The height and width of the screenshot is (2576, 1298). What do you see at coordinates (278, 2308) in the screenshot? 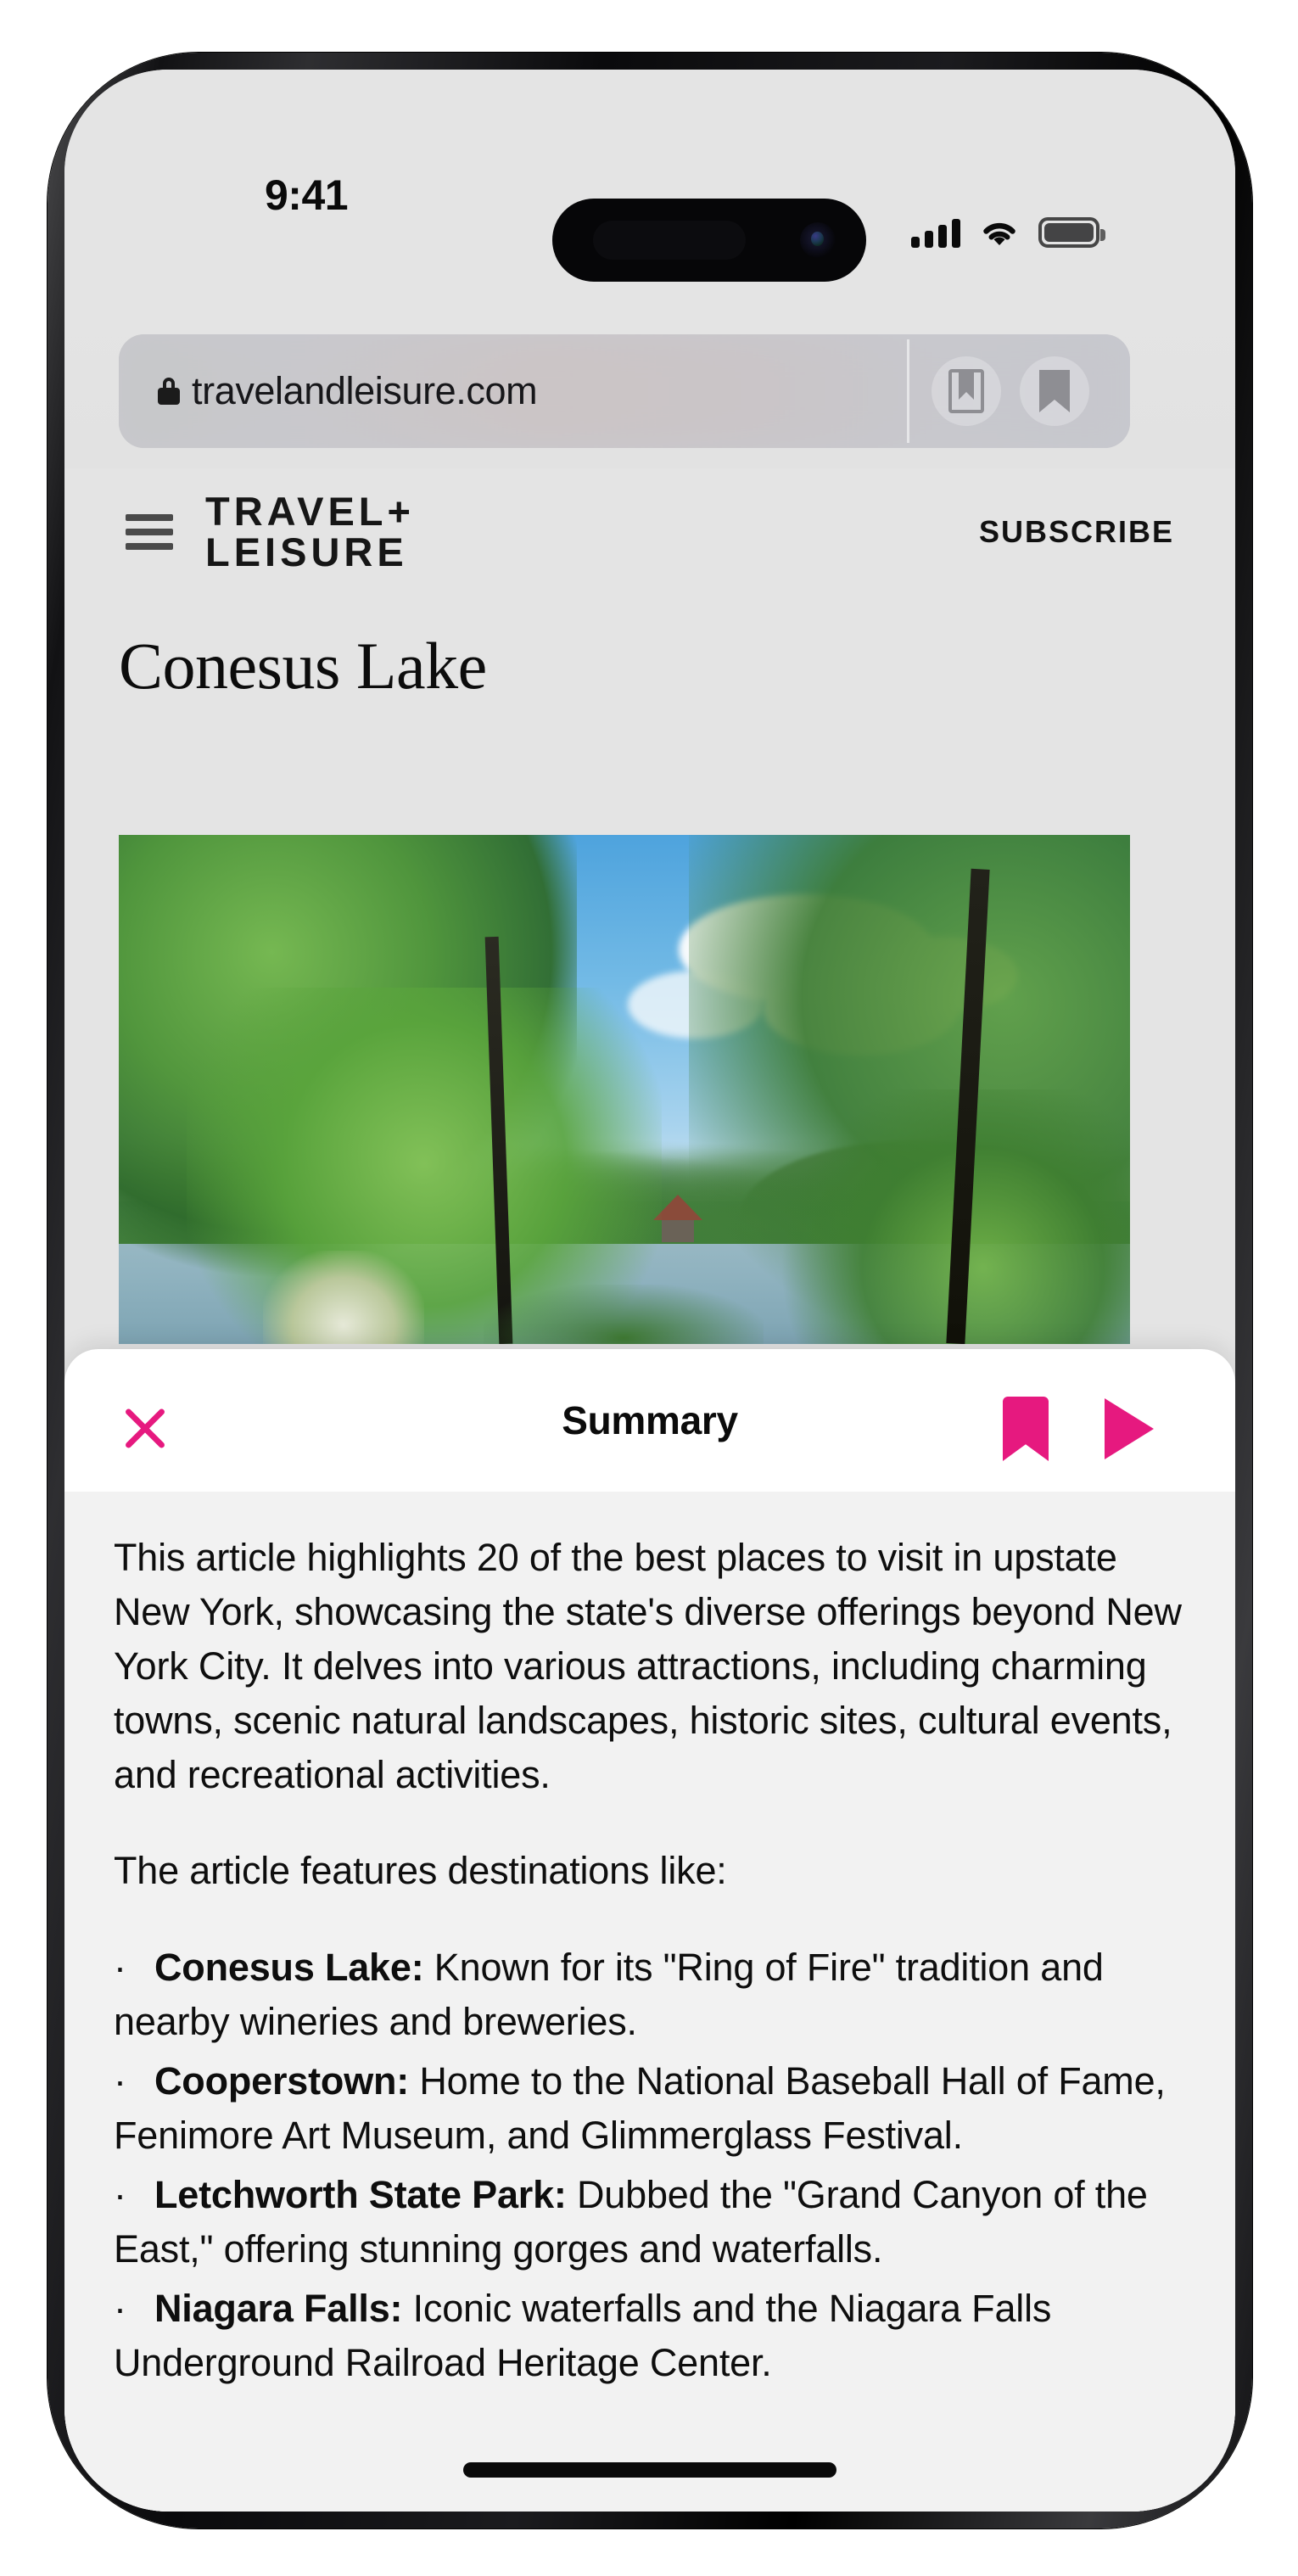
I see `bullet-term: Niagara Falls:` at bounding box center [278, 2308].